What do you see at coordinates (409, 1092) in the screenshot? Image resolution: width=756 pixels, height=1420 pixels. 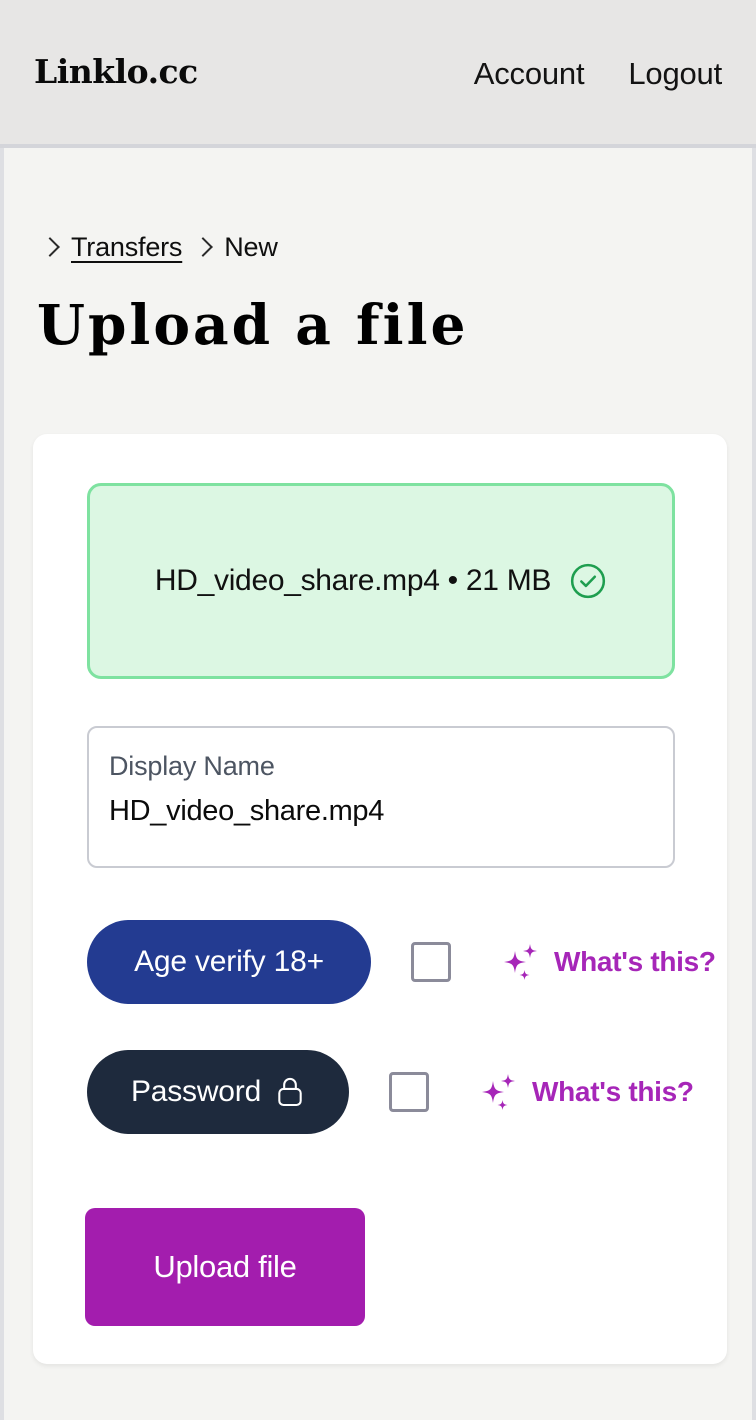 I see `password-checkbox` at bounding box center [409, 1092].